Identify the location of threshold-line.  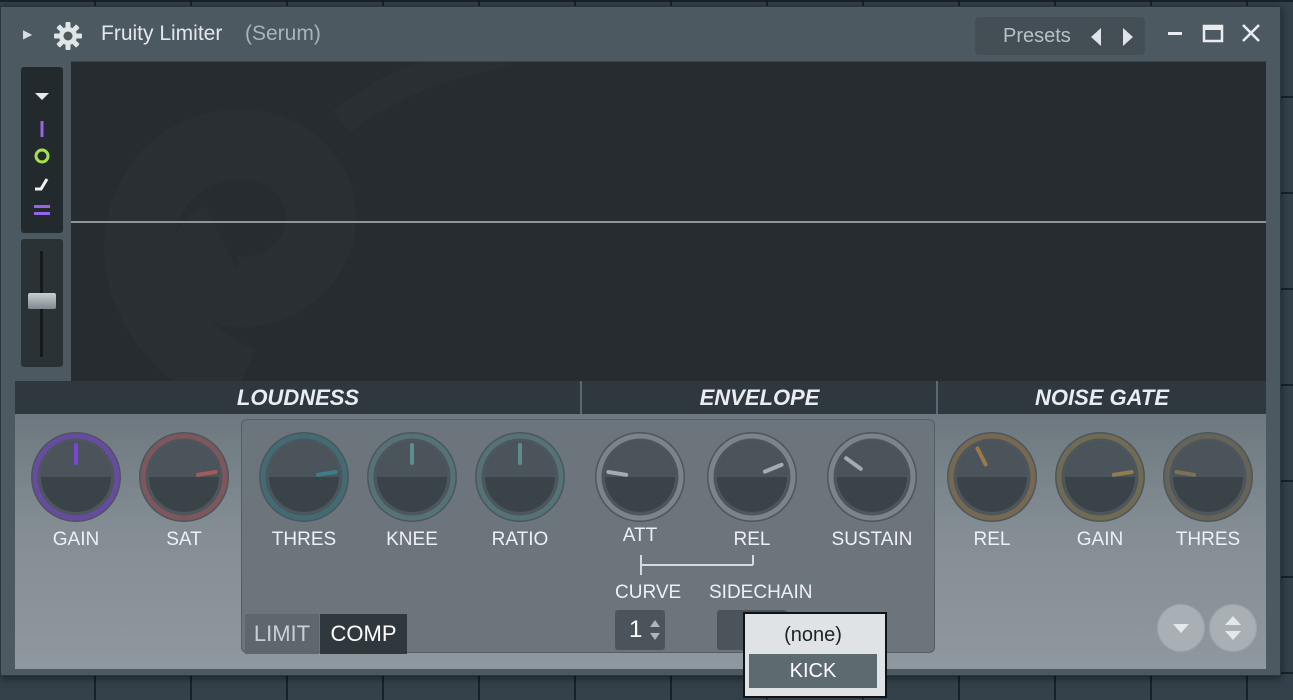
(668, 222).